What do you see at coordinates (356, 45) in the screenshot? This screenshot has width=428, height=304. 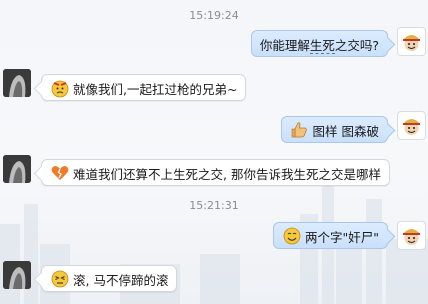 I see `message-text: 之交吗?` at bounding box center [356, 45].